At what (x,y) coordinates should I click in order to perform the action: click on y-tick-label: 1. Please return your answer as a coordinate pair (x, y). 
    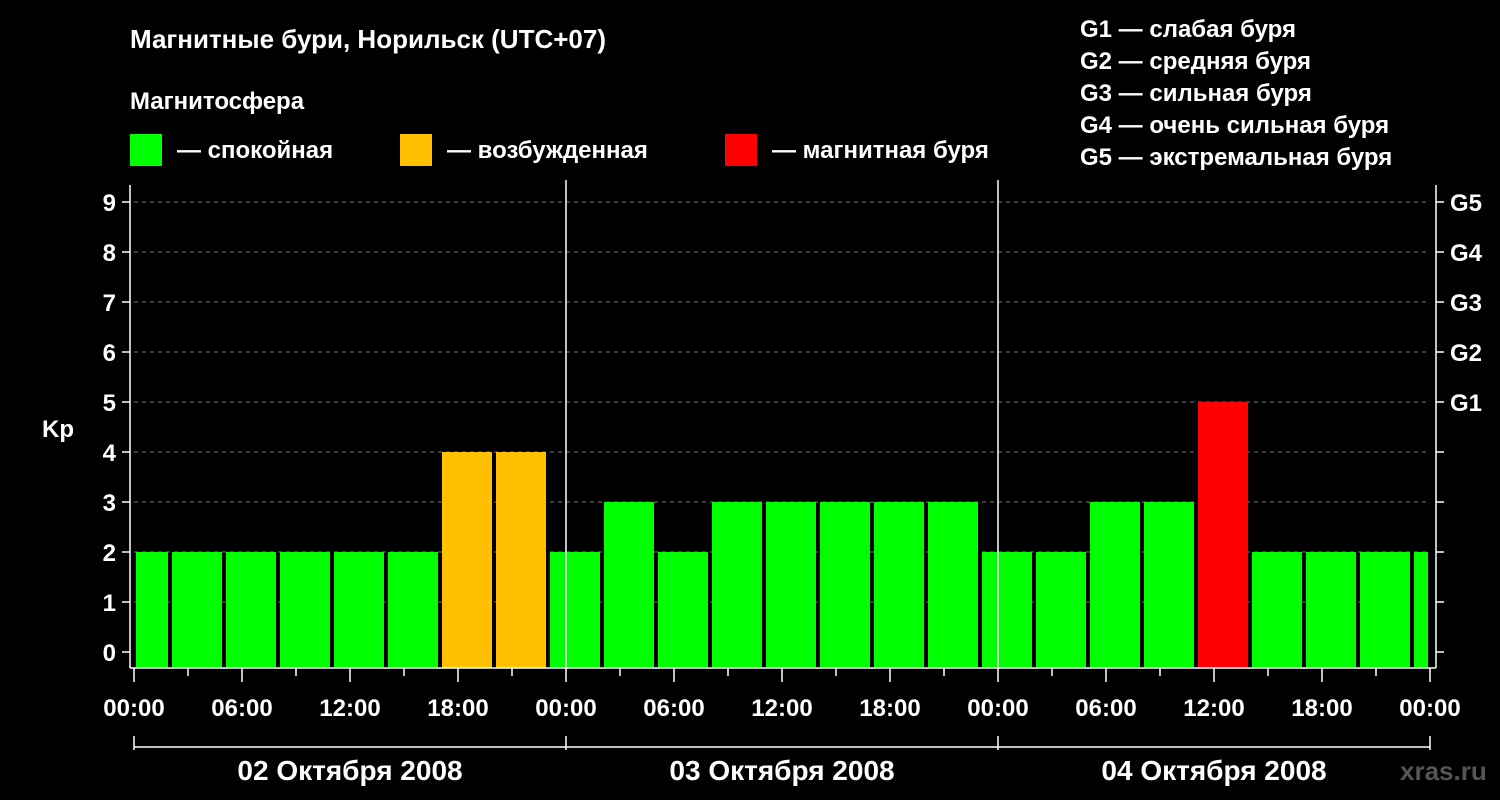
    Looking at the image, I should click on (109, 603).